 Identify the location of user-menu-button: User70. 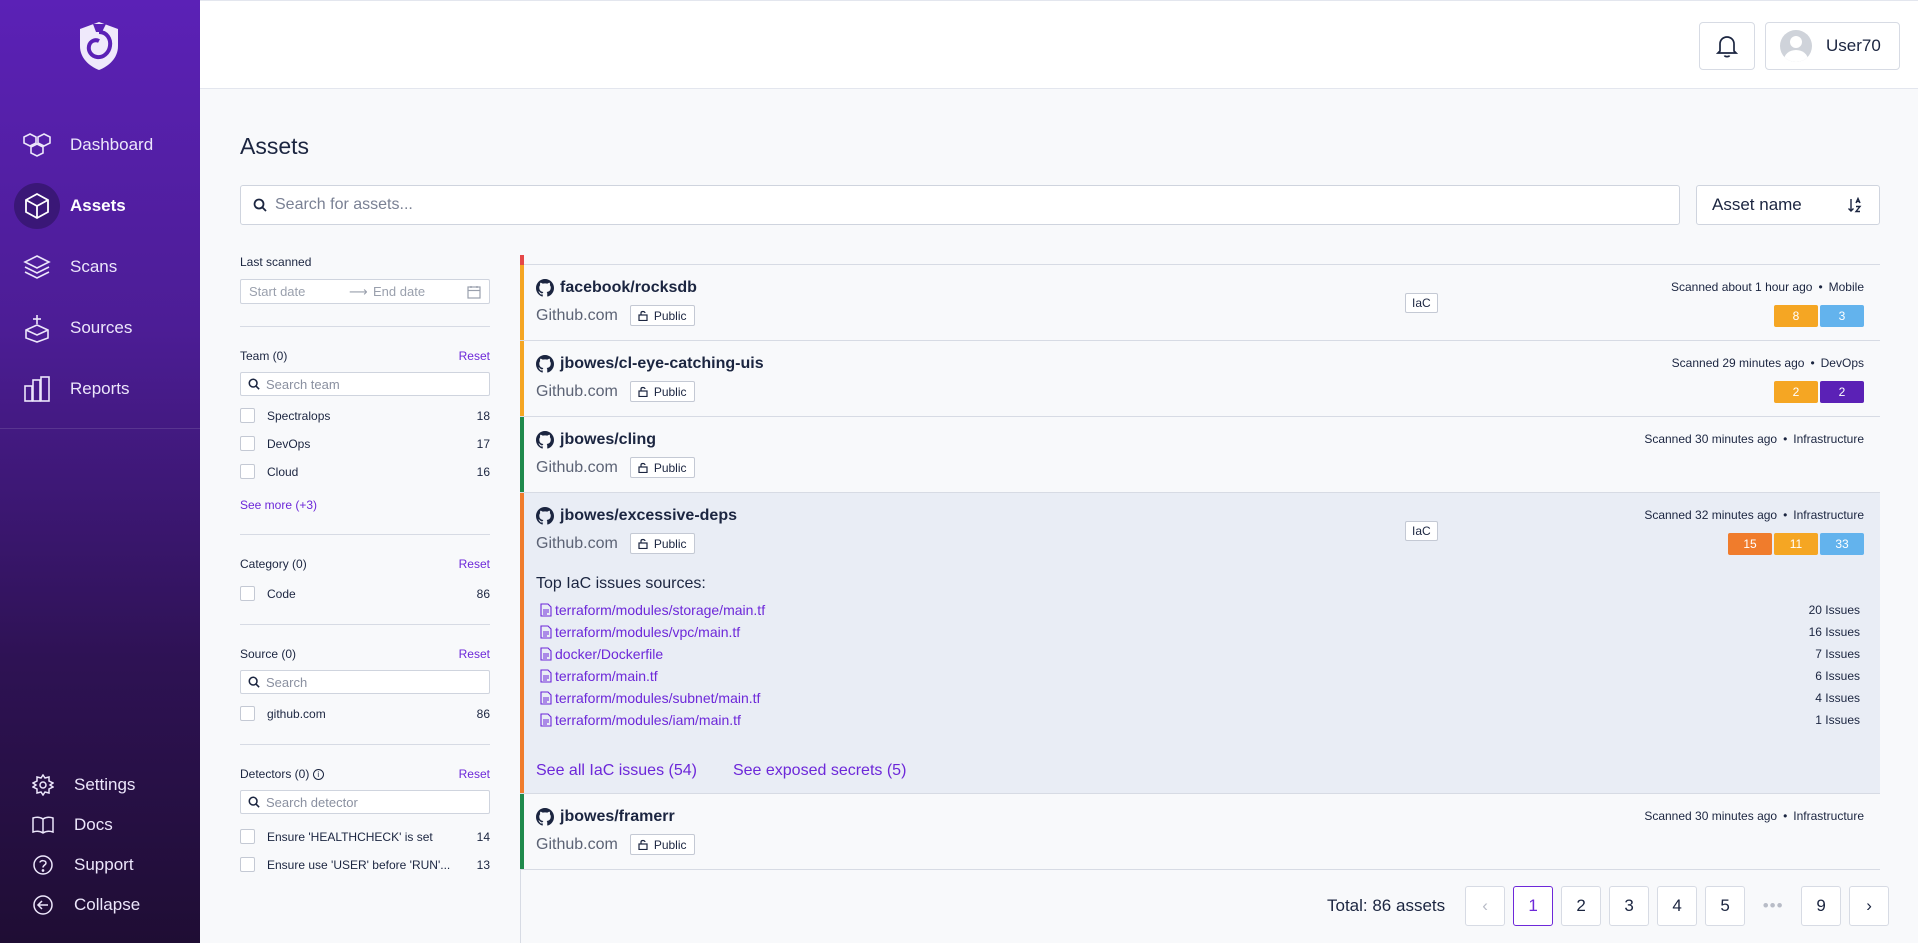
(1832, 46).